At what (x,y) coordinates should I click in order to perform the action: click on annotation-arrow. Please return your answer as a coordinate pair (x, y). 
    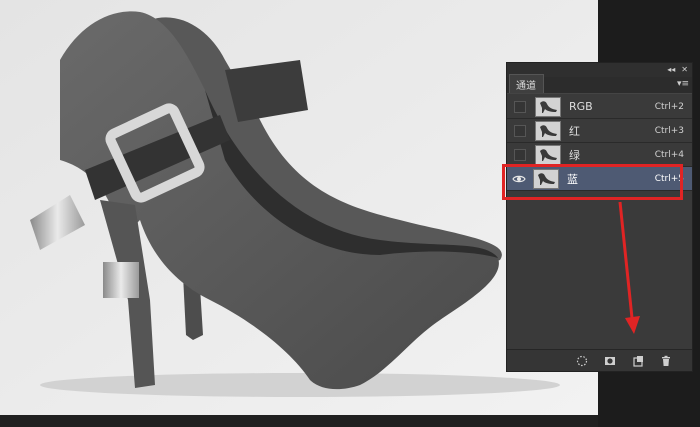
    Looking at the image, I should click on (629, 267).